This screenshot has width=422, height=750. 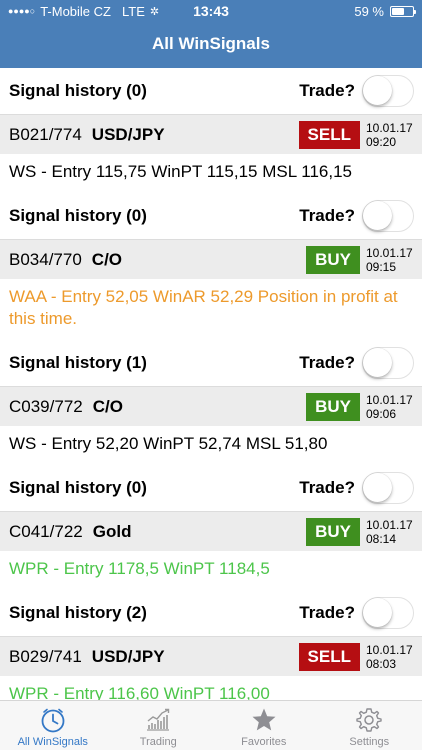 What do you see at coordinates (45, 259) in the screenshot?
I see `signal-code: B034/770` at bounding box center [45, 259].